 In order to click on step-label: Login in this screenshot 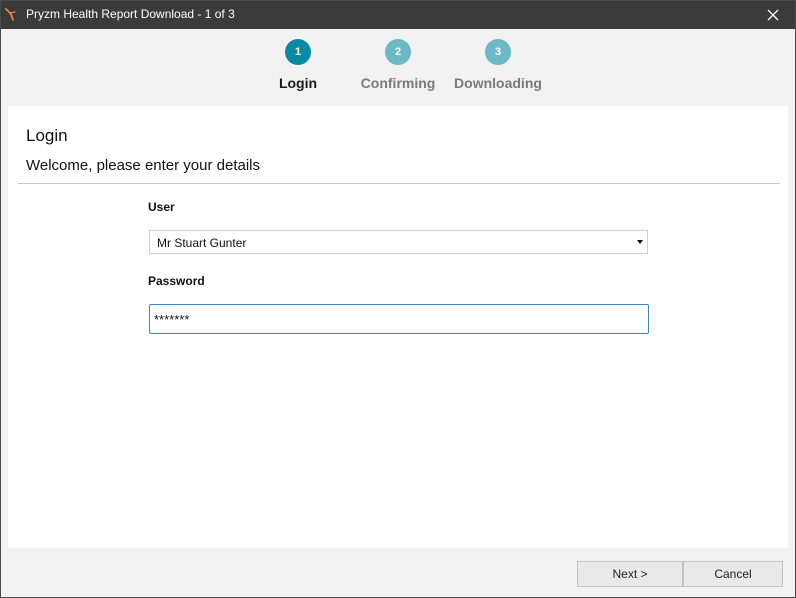, I will do `click(298, 83)`.